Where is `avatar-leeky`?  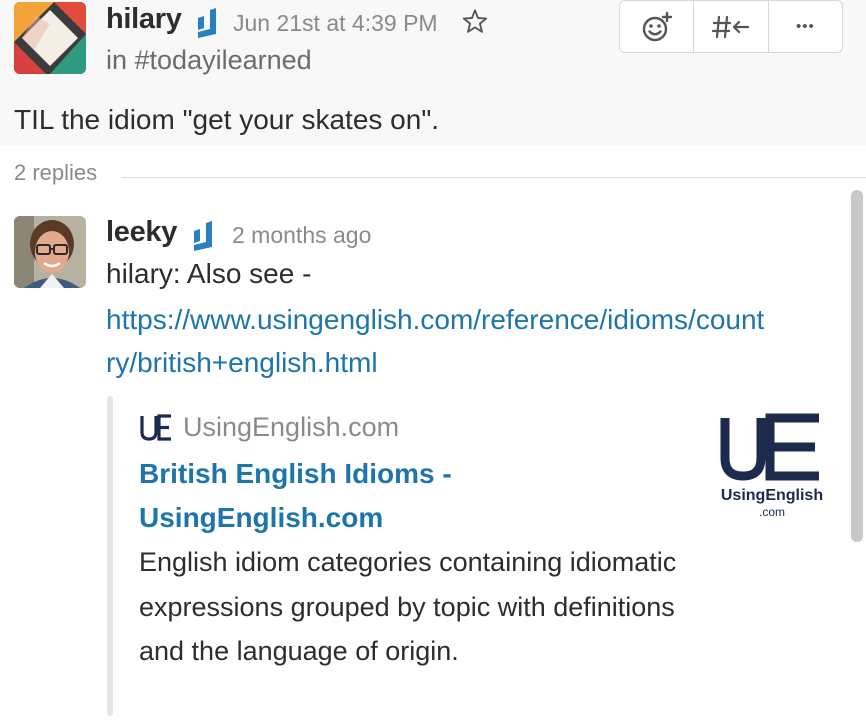
avatar-leeky is located at coordinates (50, 252).